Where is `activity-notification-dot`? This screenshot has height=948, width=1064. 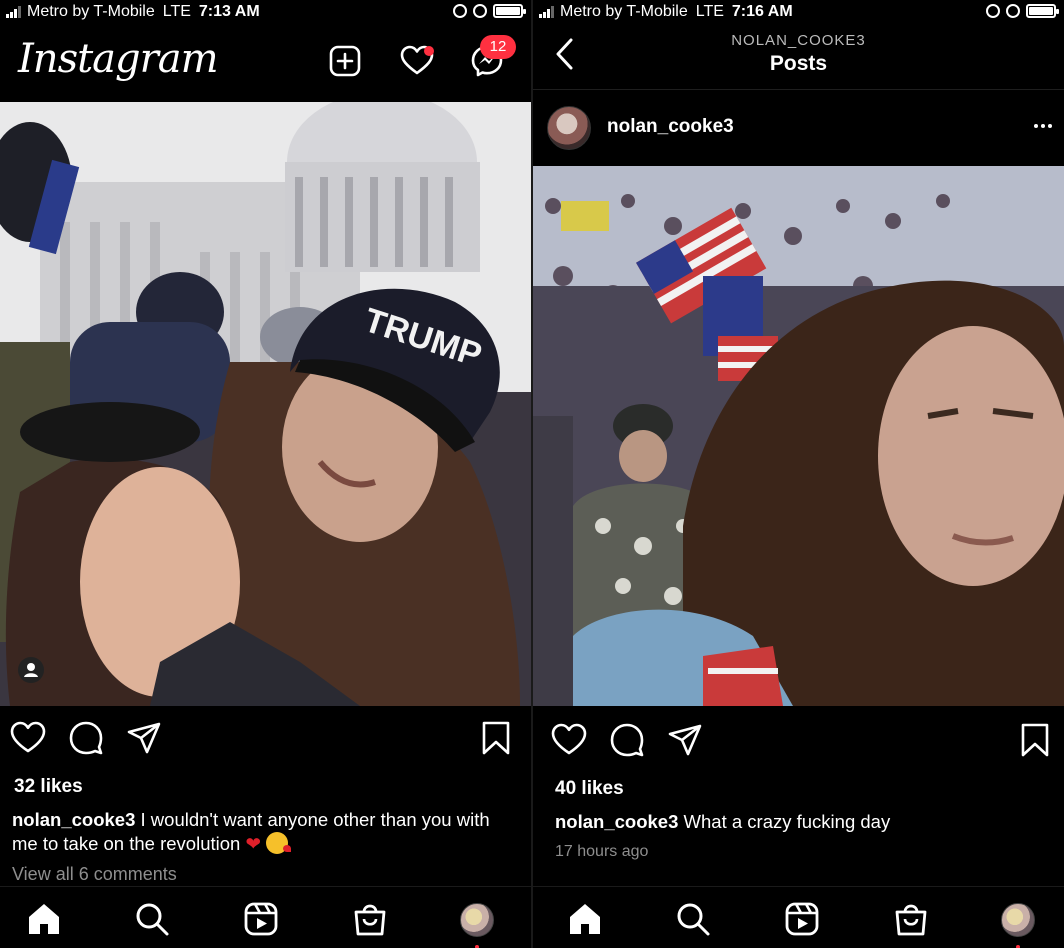
activity-notification-dot is located at coordinates (429, 51).